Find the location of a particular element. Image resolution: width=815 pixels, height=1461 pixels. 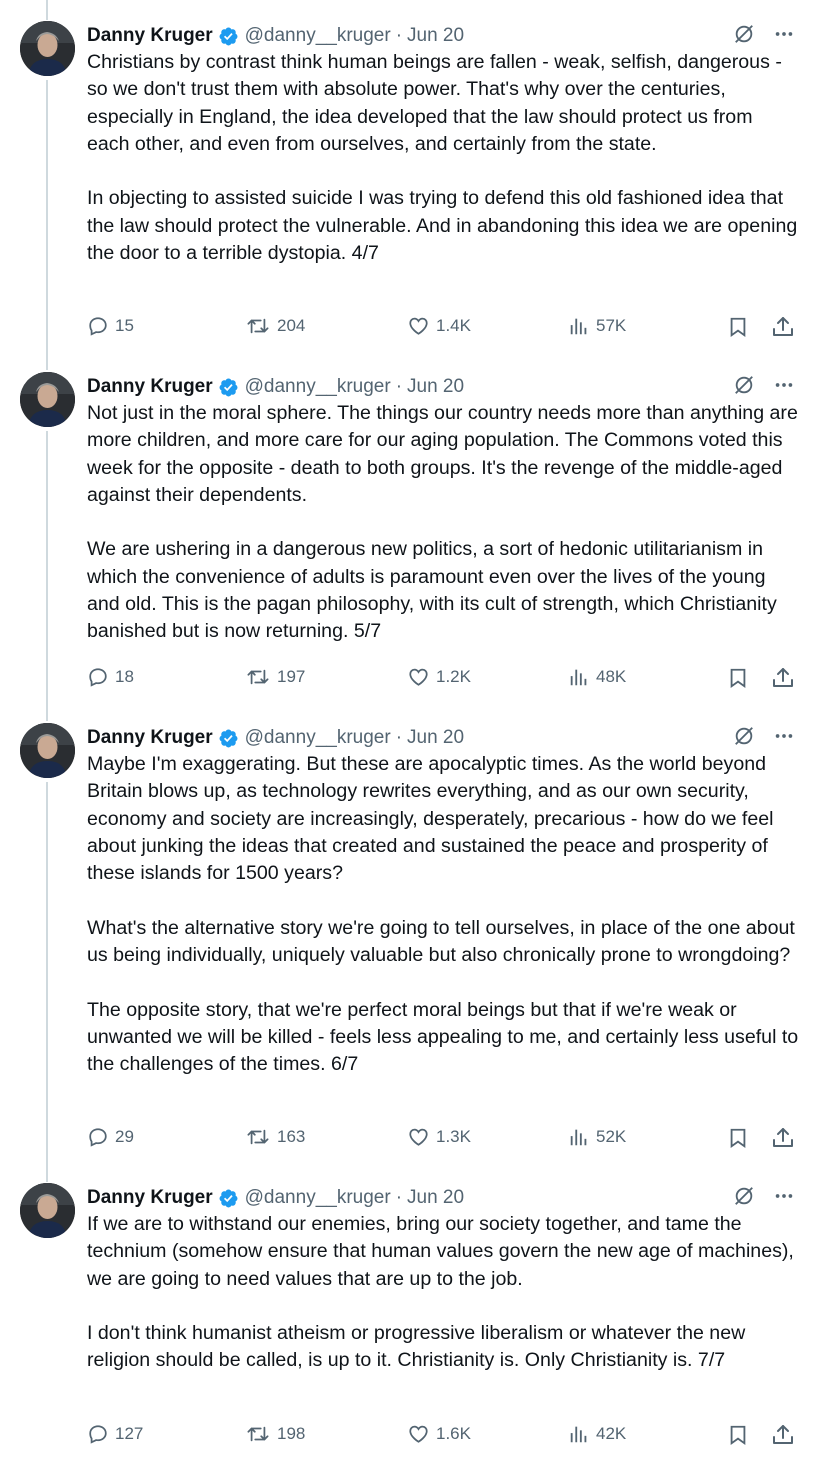

reply-button: 127 is located at coordinates (115, 1434).